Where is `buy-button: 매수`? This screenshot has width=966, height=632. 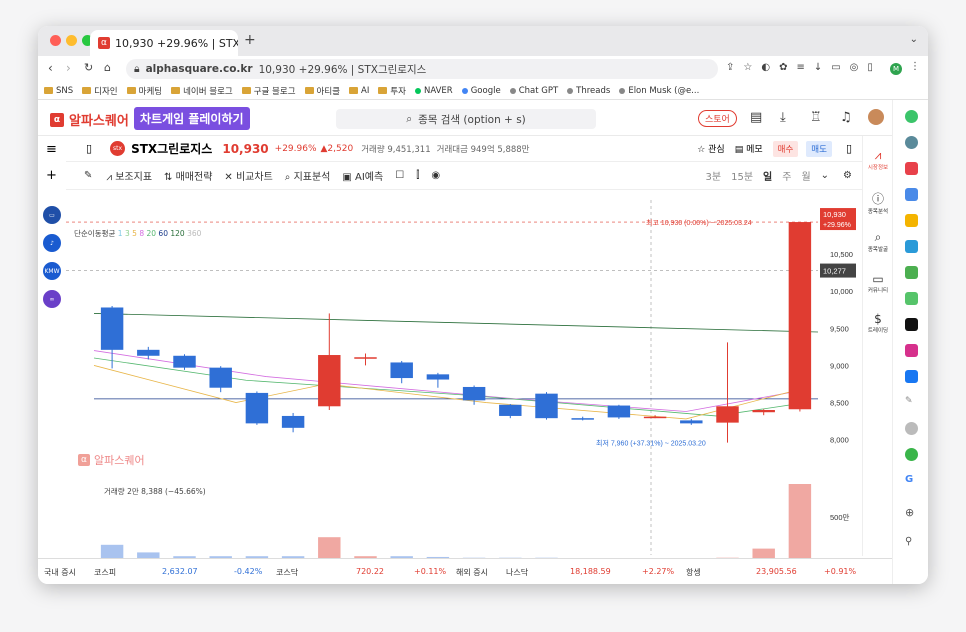
buy-button: 매수 is located at coordinates (785, 148).